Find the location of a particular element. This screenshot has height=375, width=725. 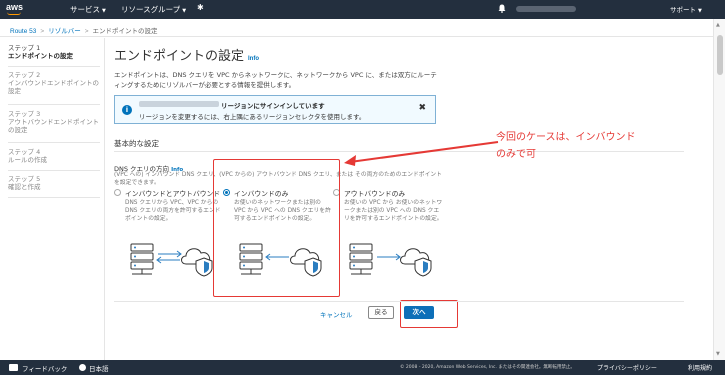

back-button: 戻る is located at coordinates (381, 312).